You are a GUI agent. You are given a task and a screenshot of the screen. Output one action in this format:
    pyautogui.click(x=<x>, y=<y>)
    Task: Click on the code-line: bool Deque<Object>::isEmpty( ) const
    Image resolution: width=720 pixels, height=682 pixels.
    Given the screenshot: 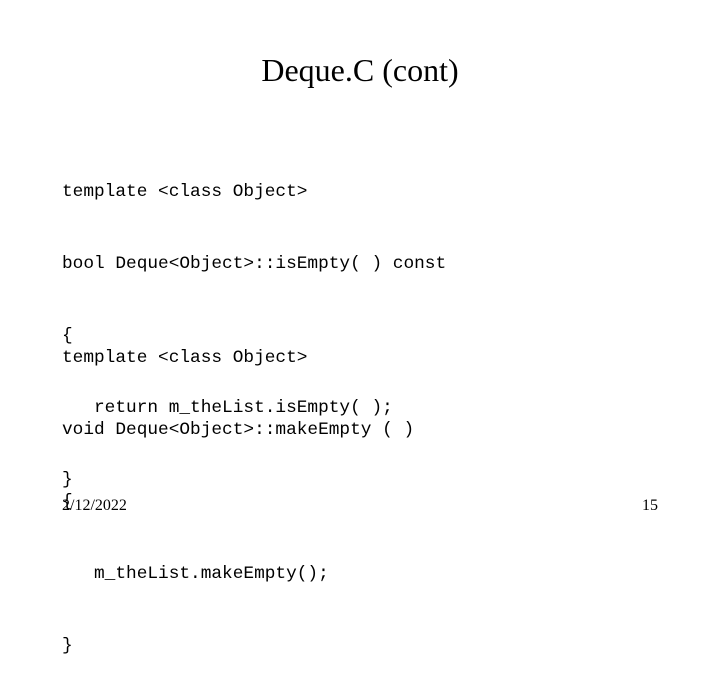 What is the action you would take?
    pyautogui.click(x=254, y=264)
    